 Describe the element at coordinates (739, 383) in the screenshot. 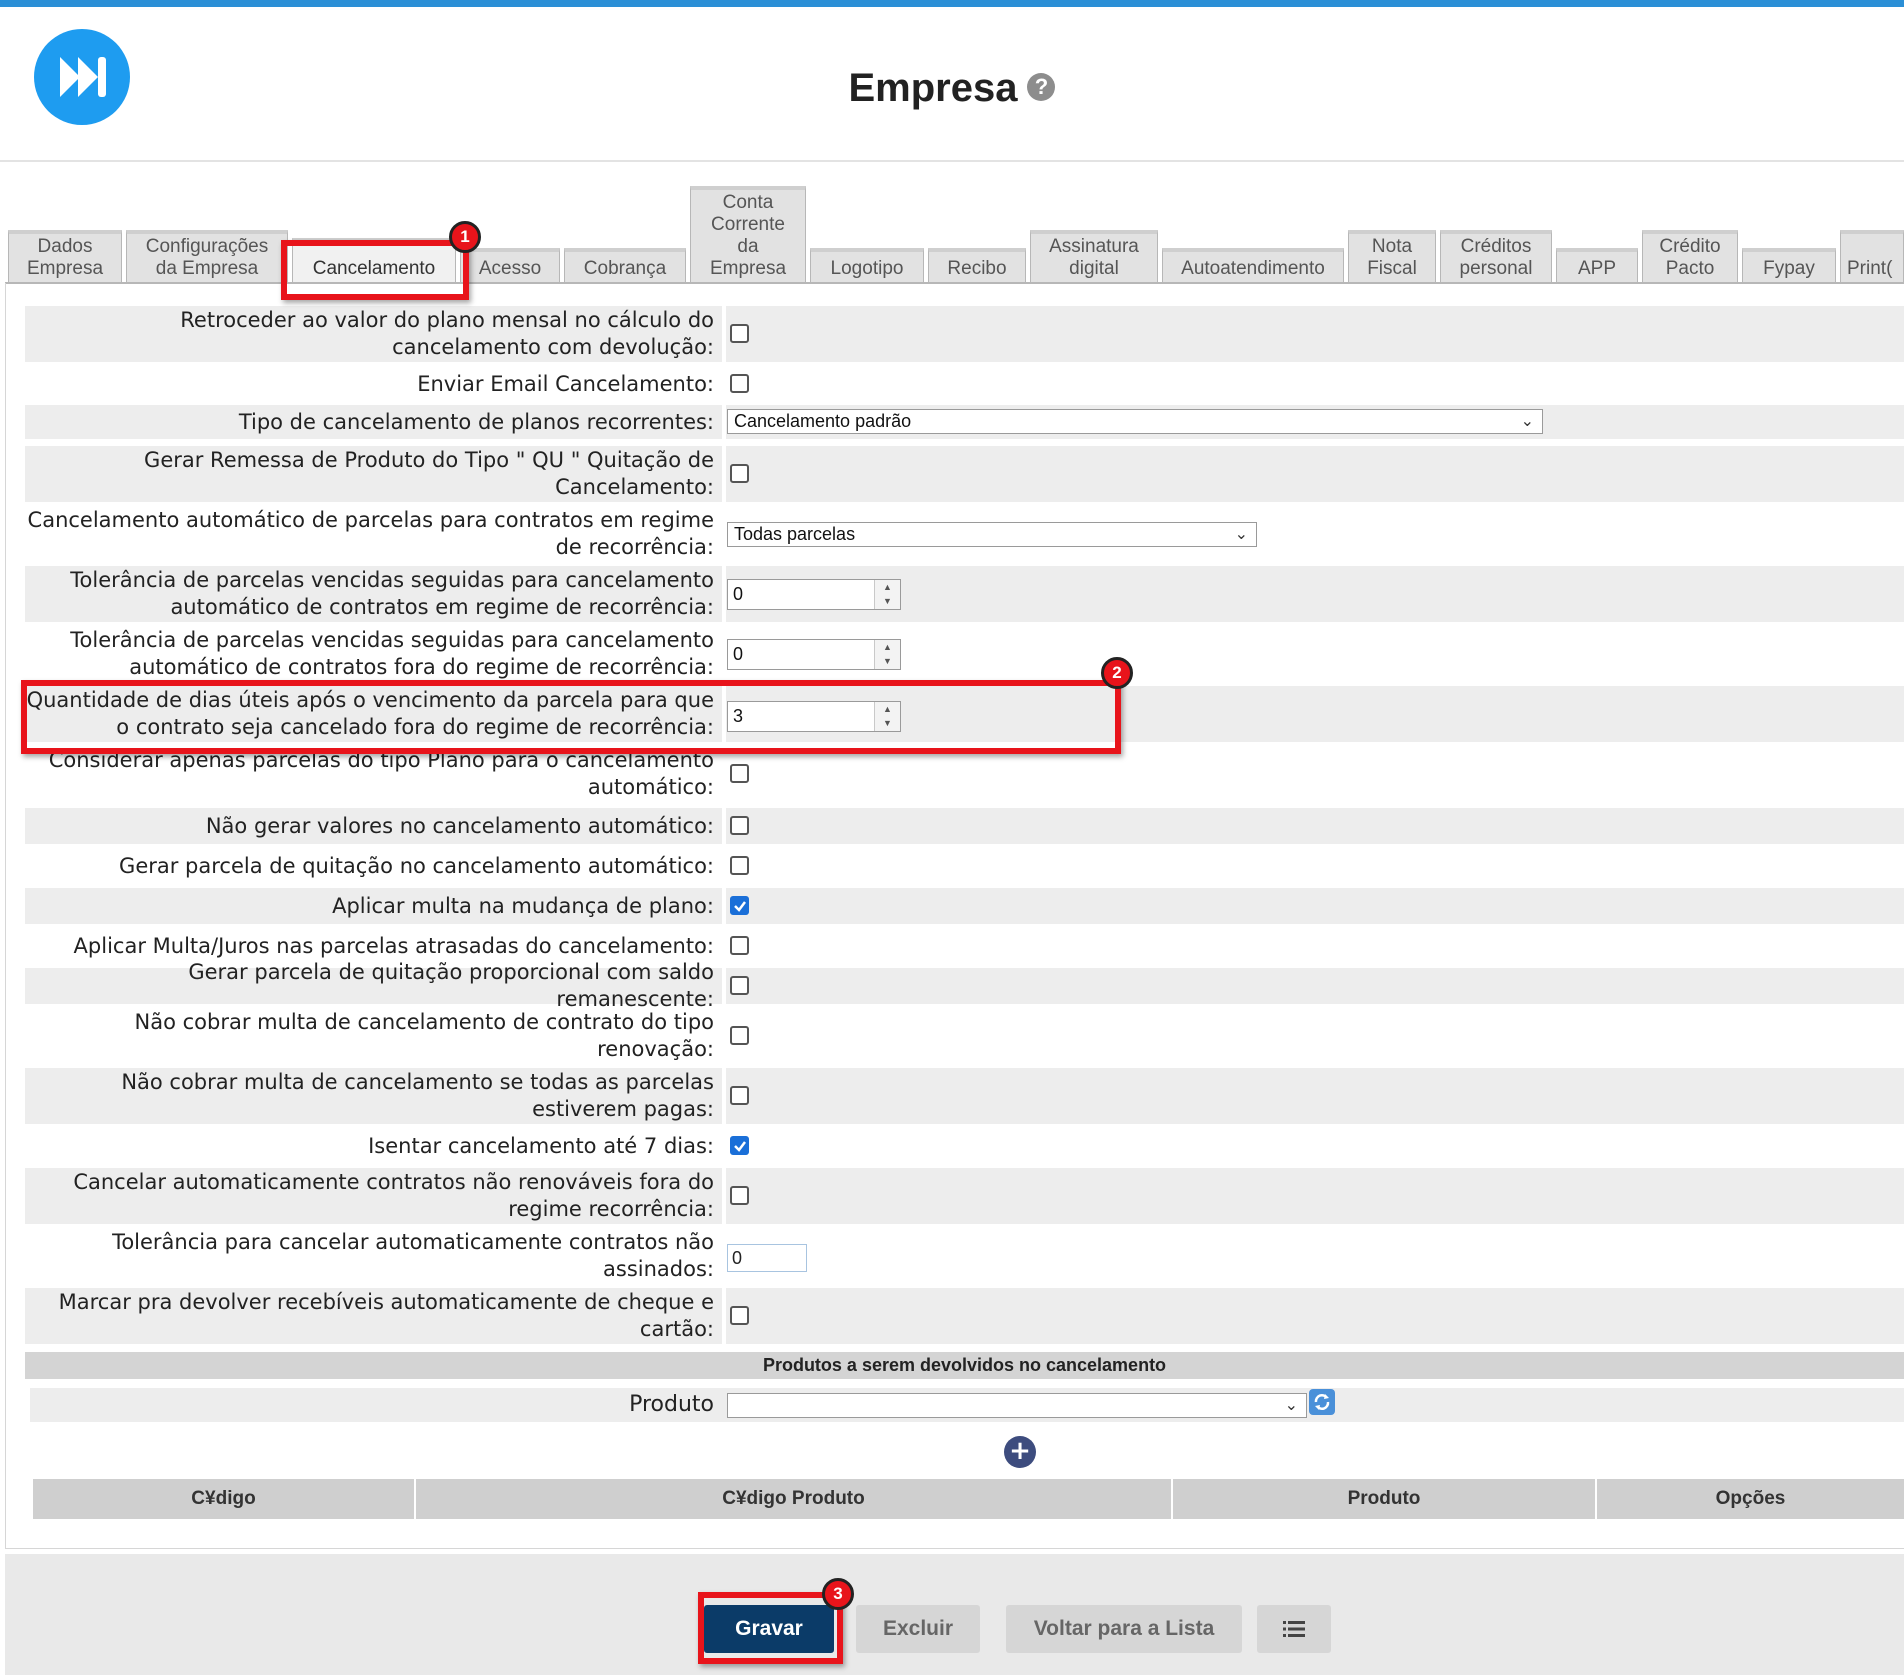

I see `enviar-email-checkbox` at that location.